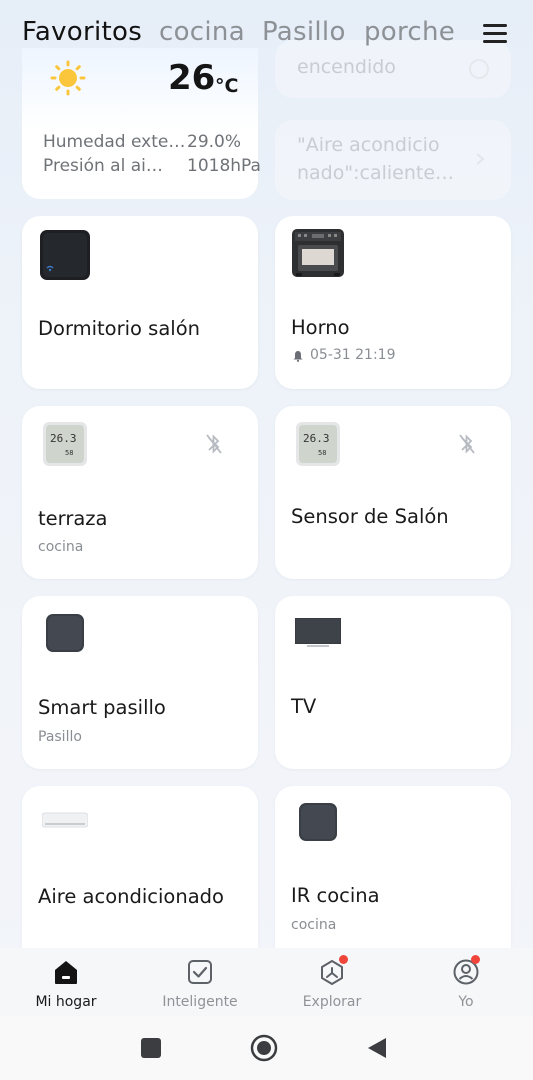 This screenshot has height=1080, width=533. What do you see at coordinates (60, 737) in the screenshot?
I see `device-room: Pasillo` at bounding box center [60, 737].